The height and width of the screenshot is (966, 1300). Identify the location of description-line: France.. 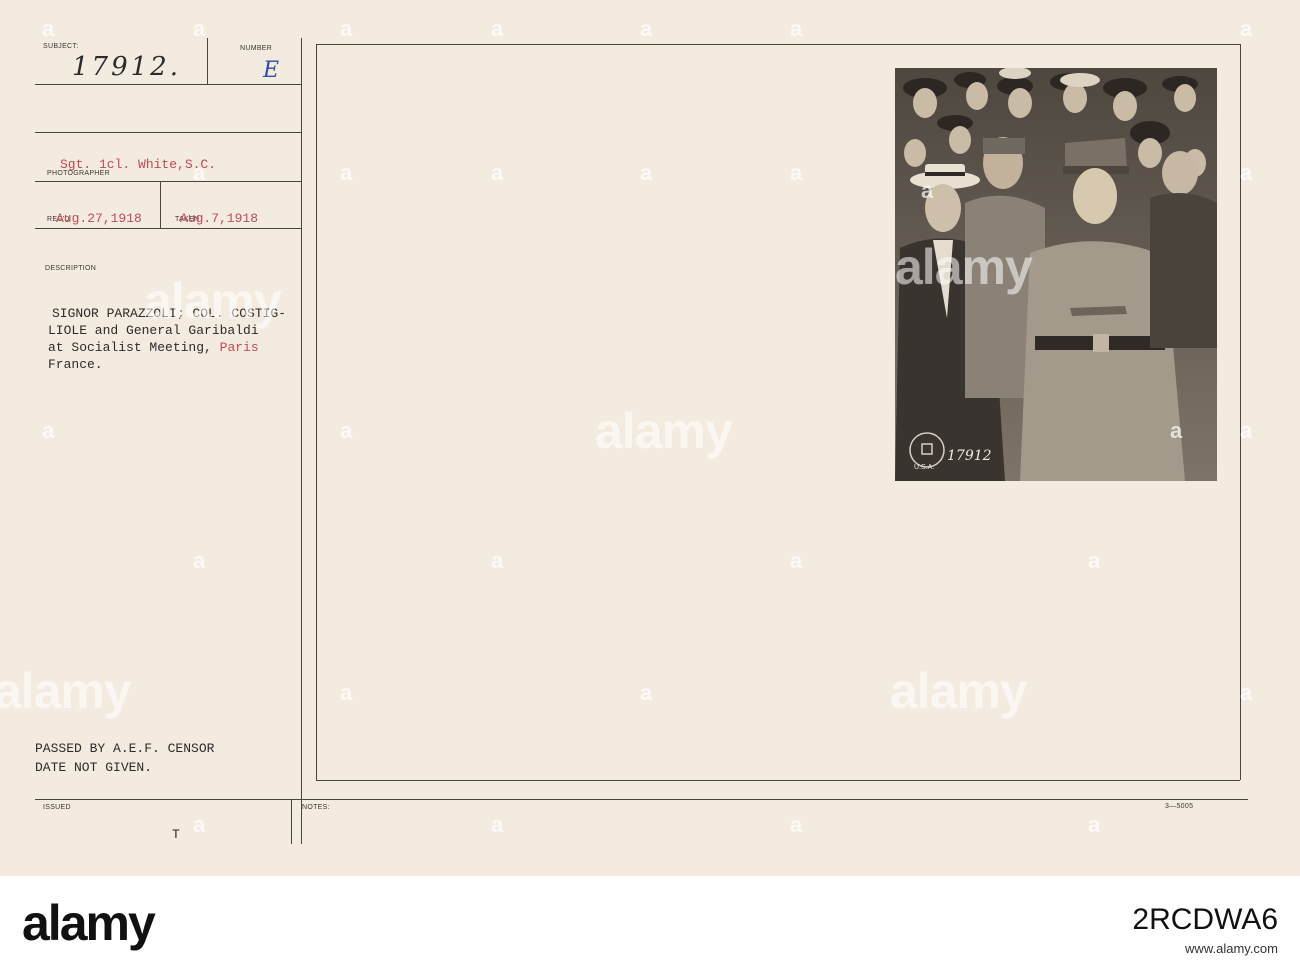
(75, 364).